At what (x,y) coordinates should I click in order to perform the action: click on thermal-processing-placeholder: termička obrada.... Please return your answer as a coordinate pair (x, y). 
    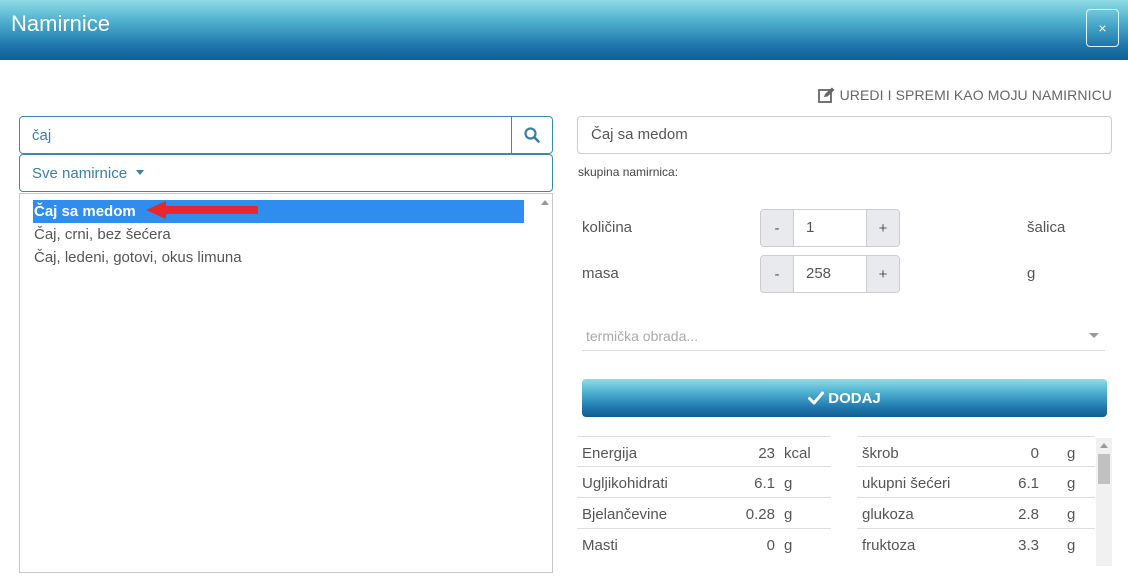
    Looking at the image, I should click on (642, 336).